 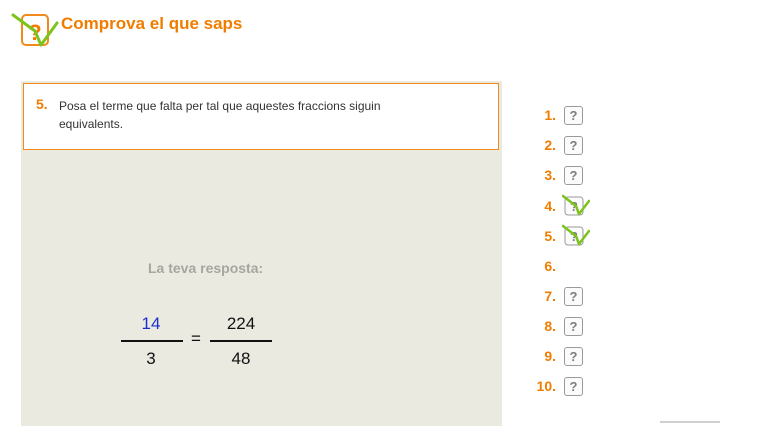 I want to click on question-nav-label: 9., so click(x=550, y=356).